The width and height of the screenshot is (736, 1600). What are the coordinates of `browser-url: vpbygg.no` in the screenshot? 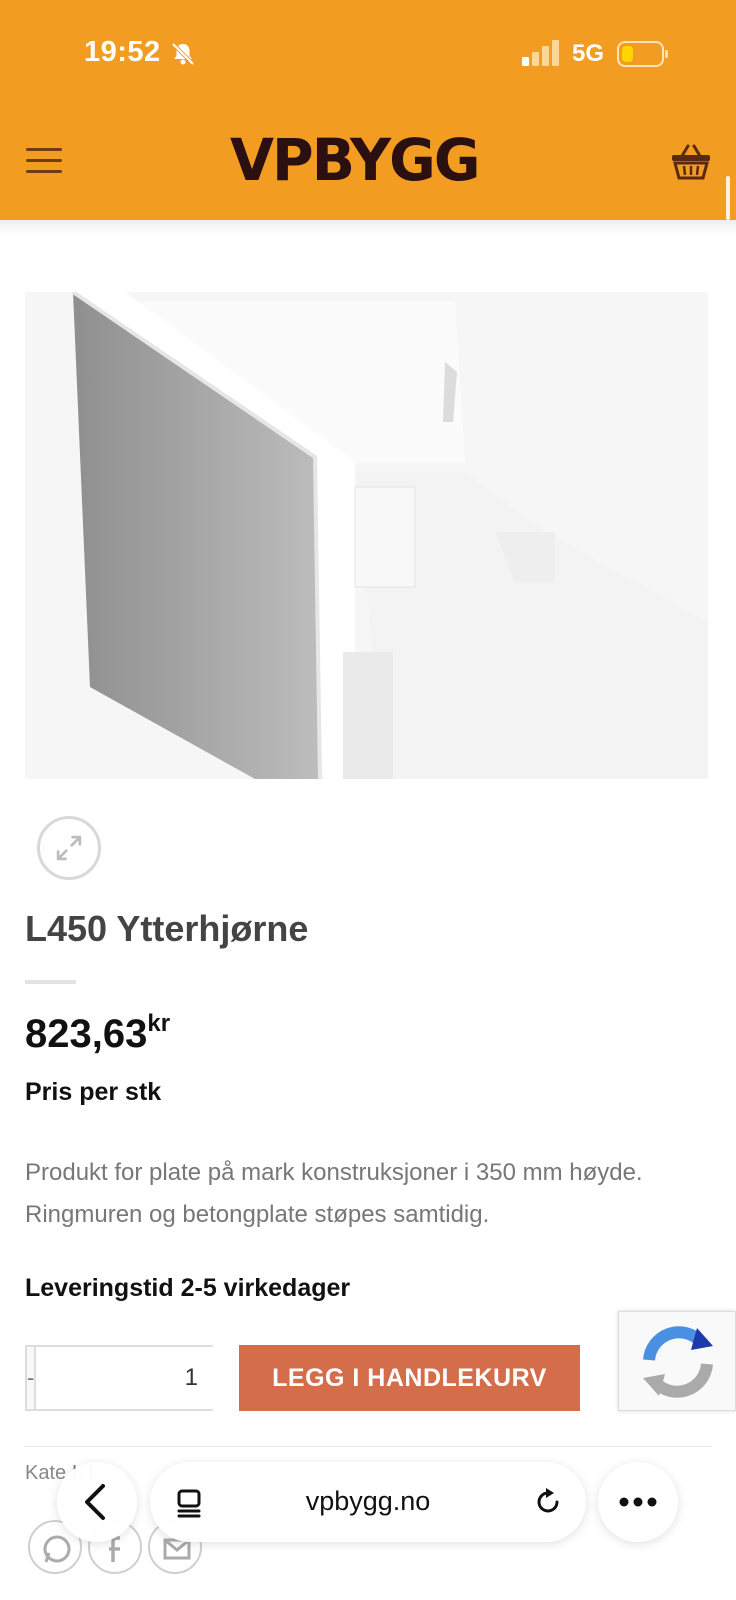 It's located at (368, 1501).